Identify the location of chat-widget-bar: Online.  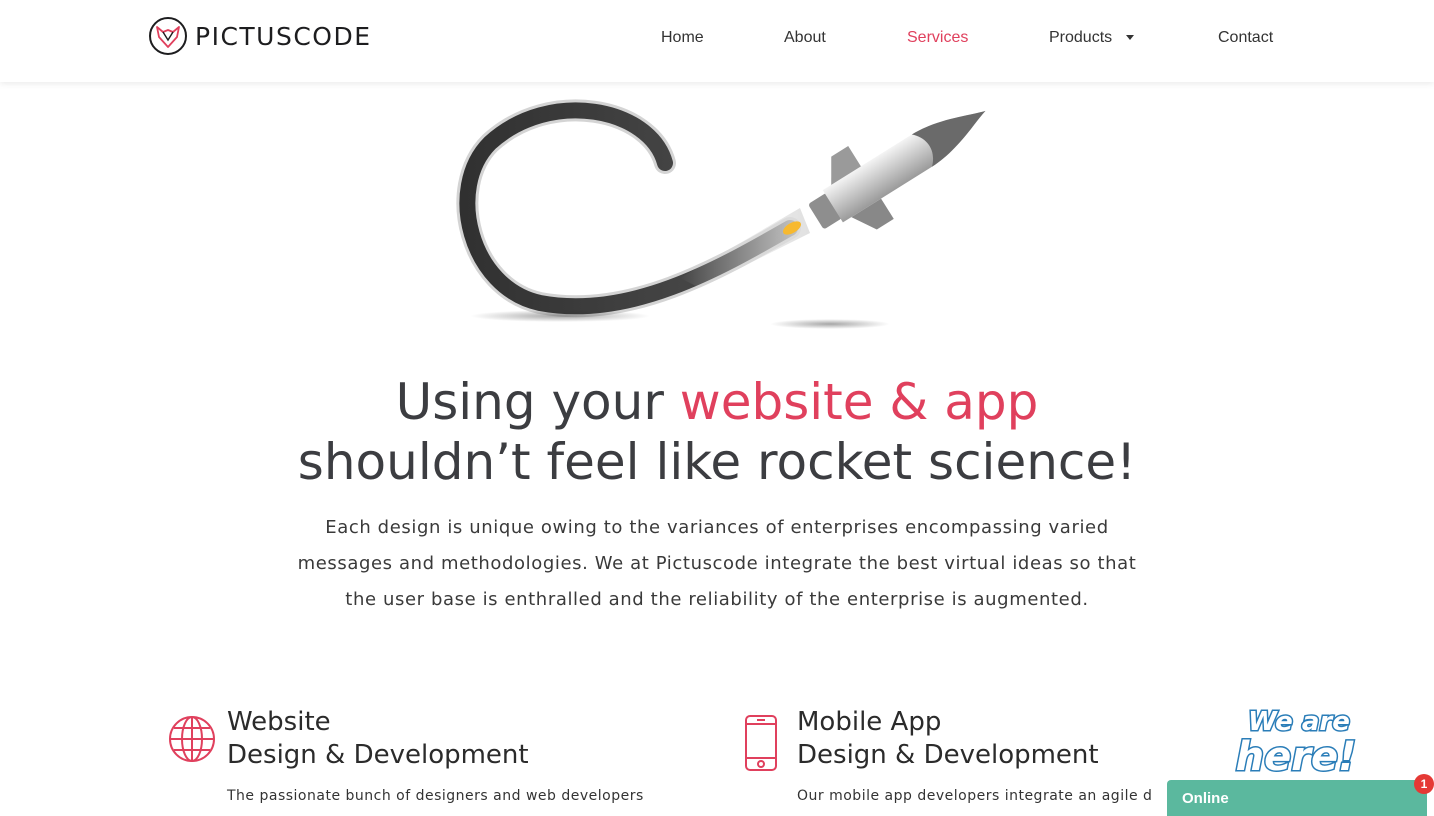
(1297, 798).